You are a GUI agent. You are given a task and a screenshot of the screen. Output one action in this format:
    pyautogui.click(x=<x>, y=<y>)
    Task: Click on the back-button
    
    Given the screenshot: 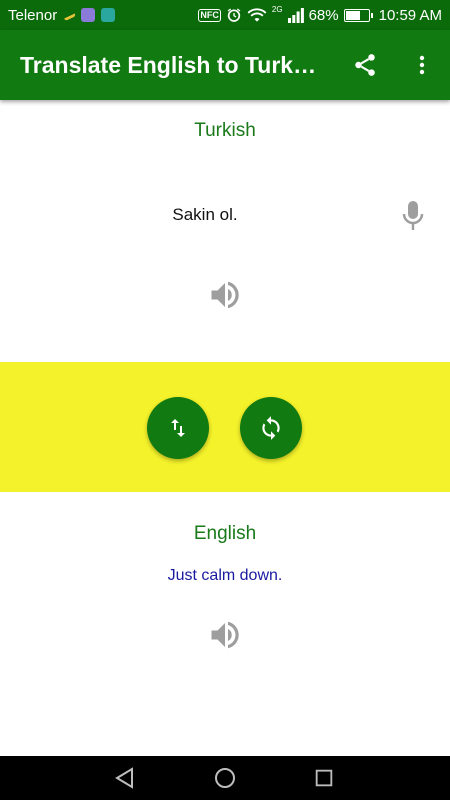 What is the action you would take?
    pyautogui.click(x=125, y=778)
    